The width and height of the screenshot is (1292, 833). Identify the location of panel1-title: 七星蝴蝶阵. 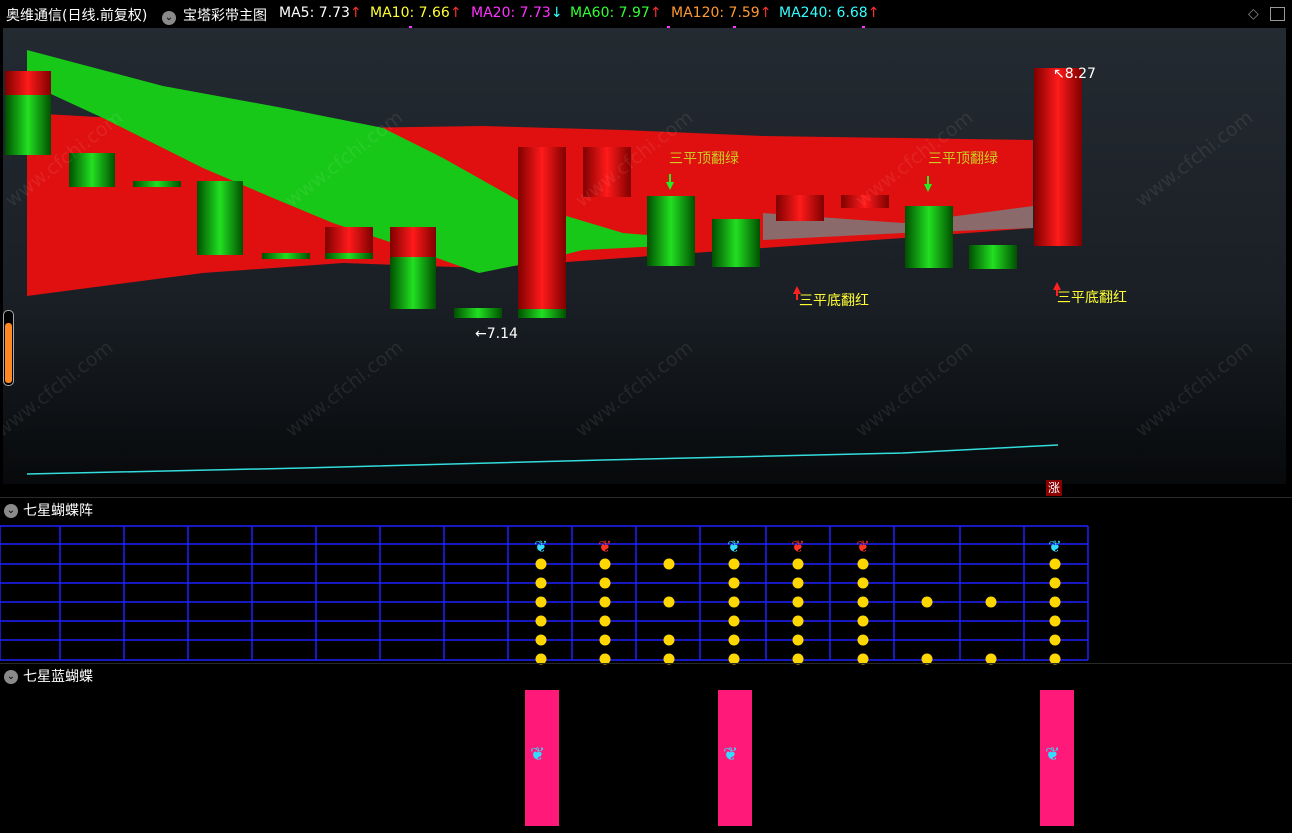
(58, 511).